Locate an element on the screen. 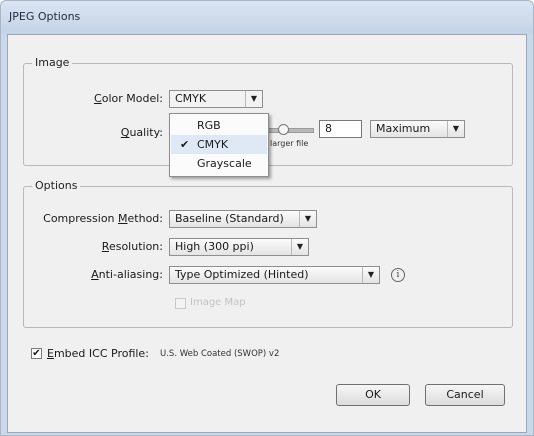  quality-preset-dropdown: Maximum ▼ is located at coordinates (417, 129).